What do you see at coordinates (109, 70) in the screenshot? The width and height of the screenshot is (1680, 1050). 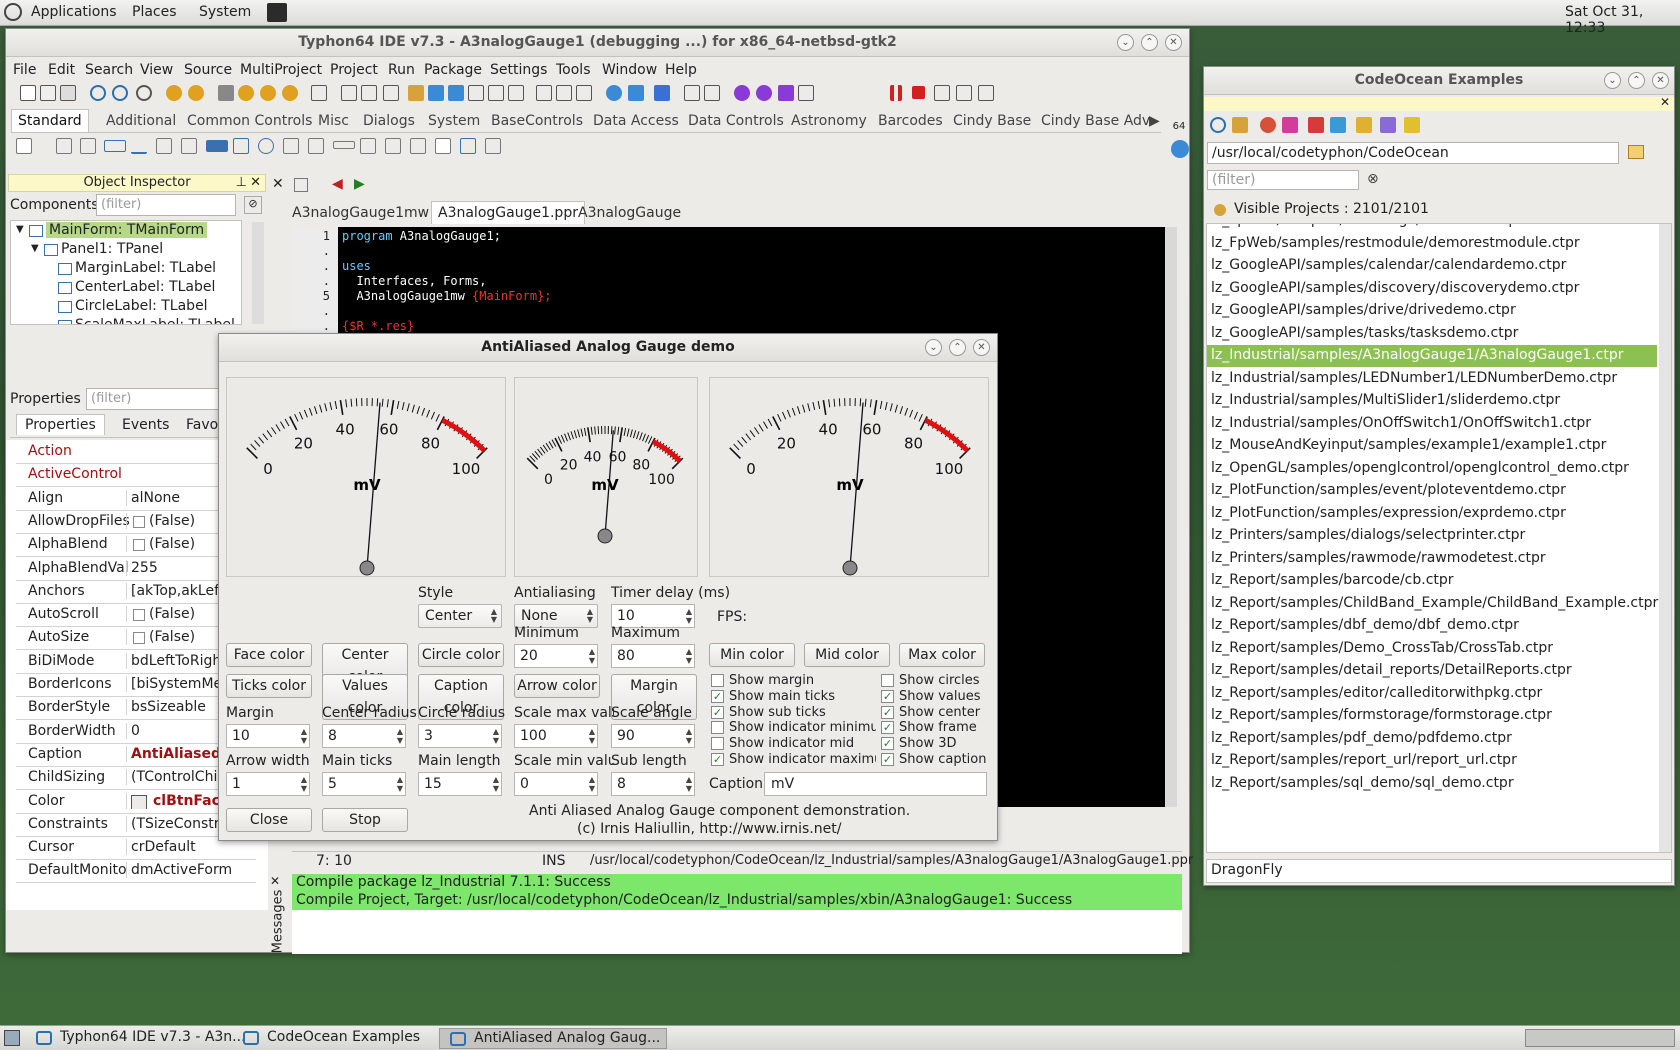 I see `menu-search: Search` at bounding box center [109, 70].